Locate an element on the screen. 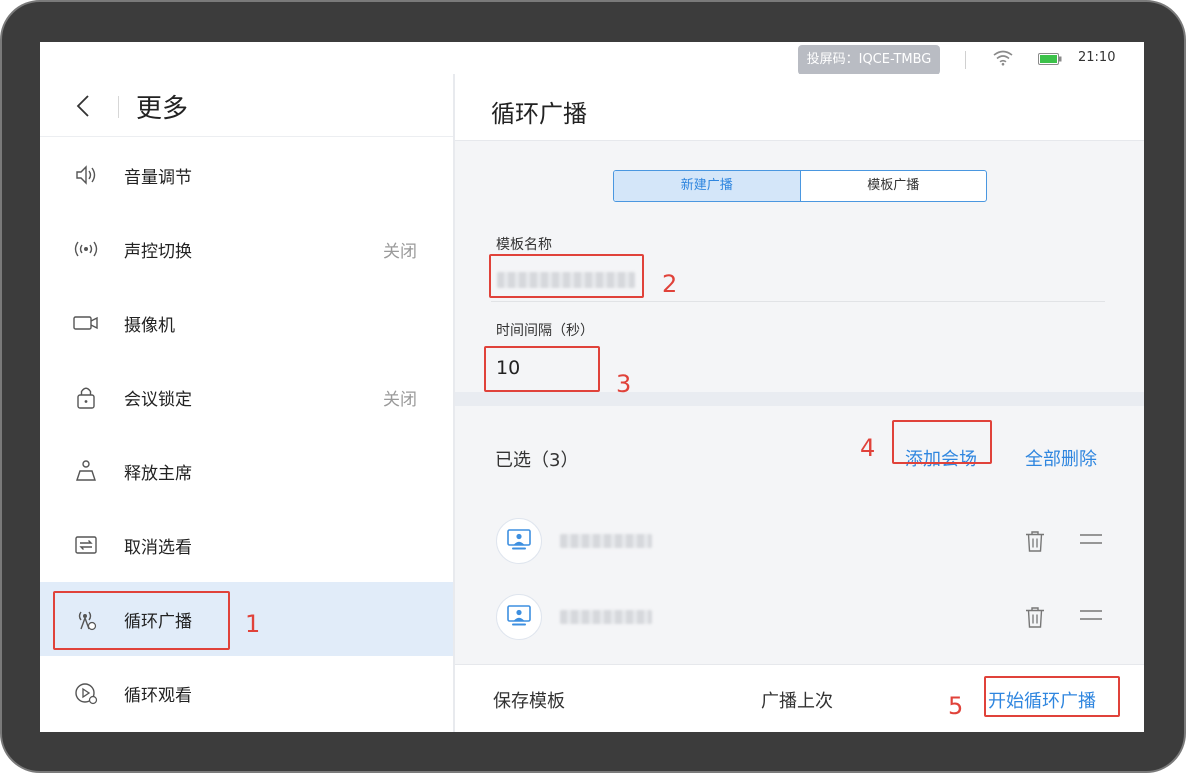 The height and width of the screenshot is (773, 1186). menu-item-label: 循环观看 is located at coordinates (158, 696).